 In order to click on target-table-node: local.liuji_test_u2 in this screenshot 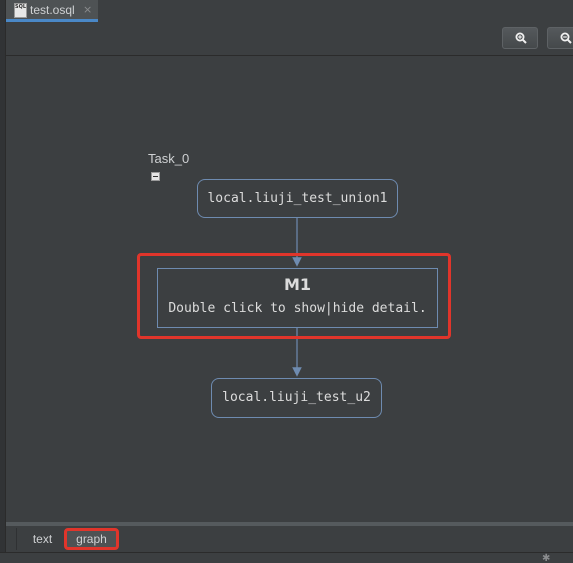, I will do `click(296, 398)`.